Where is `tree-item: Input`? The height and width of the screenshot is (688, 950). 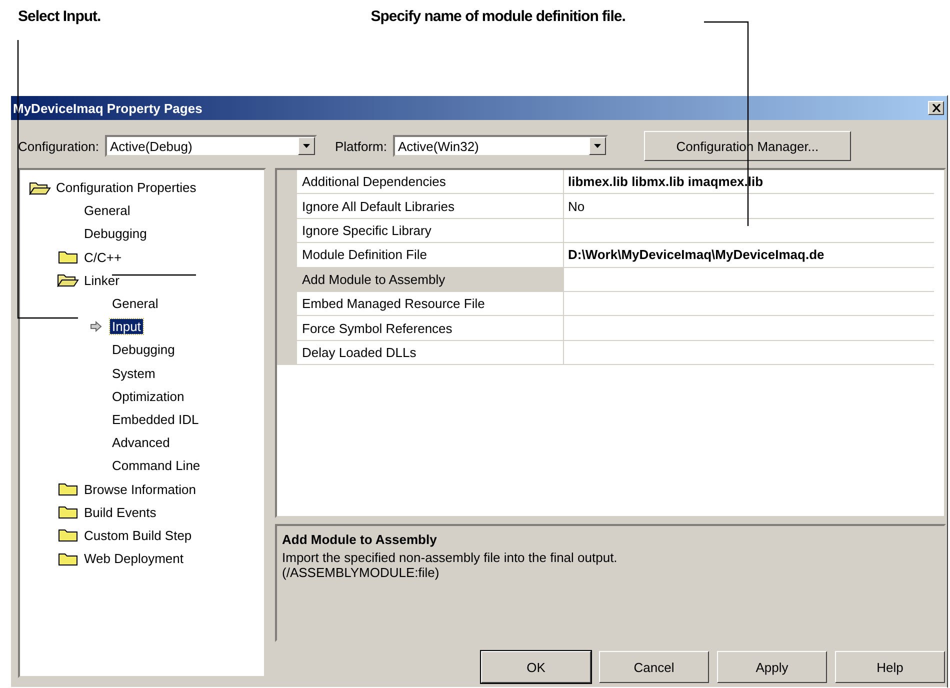
tree-item: Input is located at coordinates (126, 326).